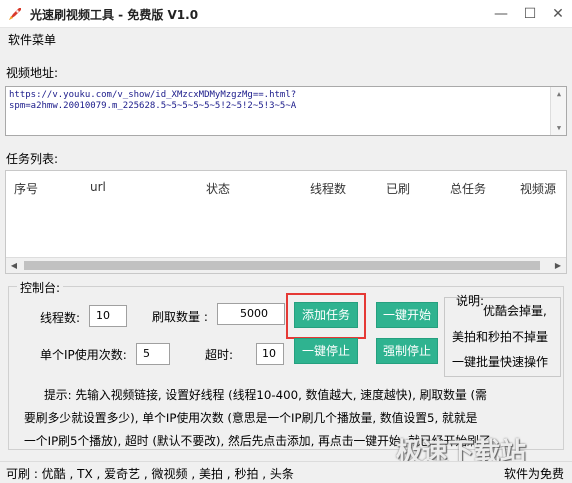 Image resolution: width=572 pixels, height=483 pixels. What do you see at coordinates (286, 39) in the screenshot?
I see `menu-bar: 软件菜单` at bounding box center [286, 39].